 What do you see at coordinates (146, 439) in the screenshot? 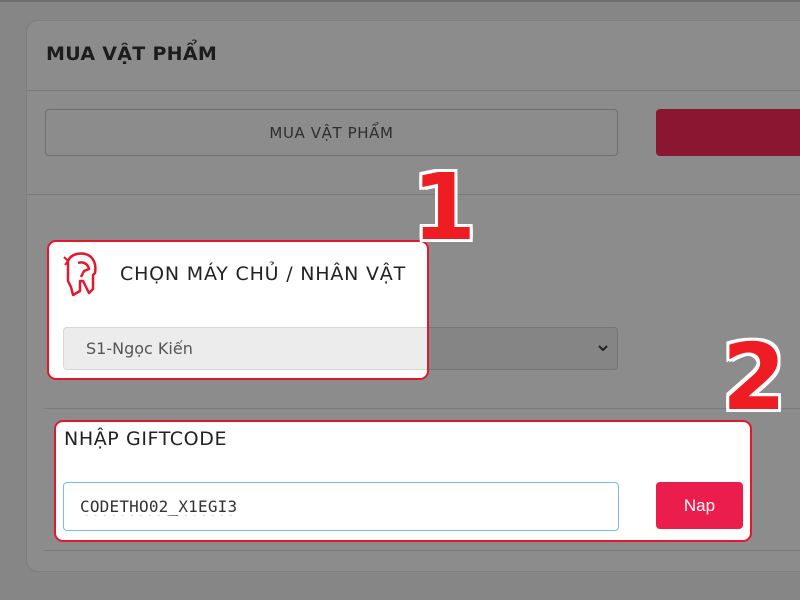
I see `giftcode-section-title: NHẬP GIFTCODE` at bounding box center [146, 439].